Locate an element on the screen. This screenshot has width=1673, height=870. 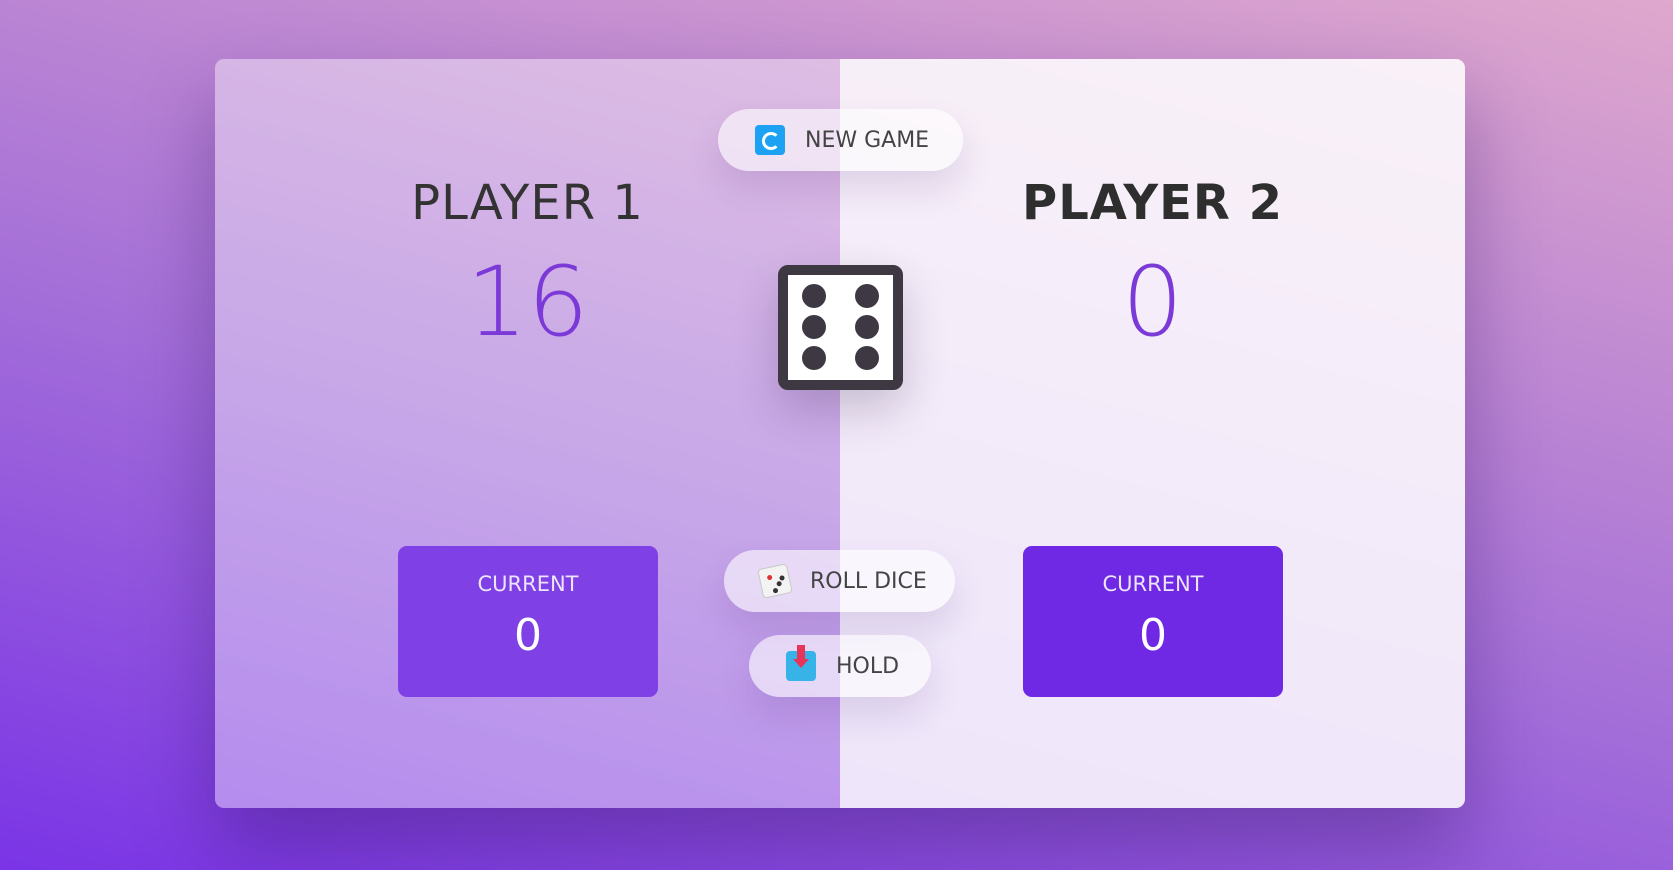
player-1-current-score: 0 is located at coordinates (528, 635).